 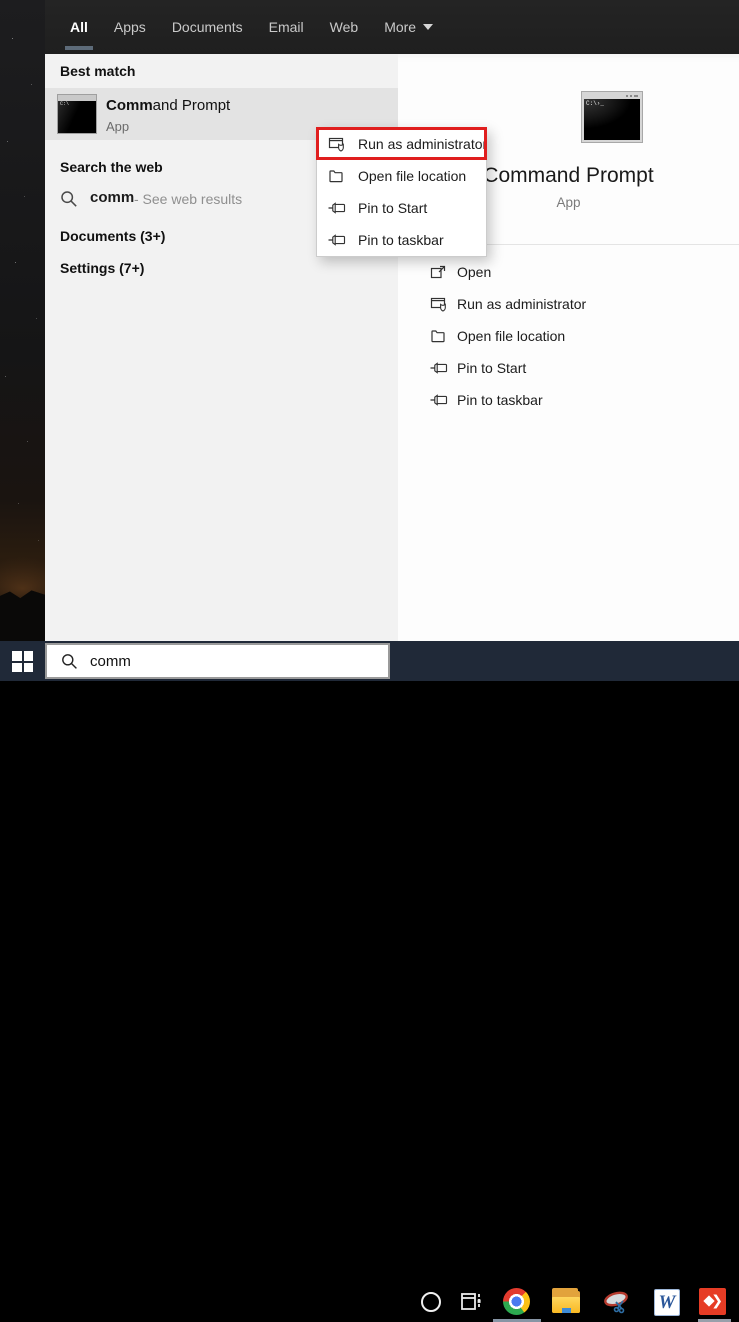 I want to click on action-pin-to-taskbar-label: Pin to taskbar, so click(x=500, y=400).